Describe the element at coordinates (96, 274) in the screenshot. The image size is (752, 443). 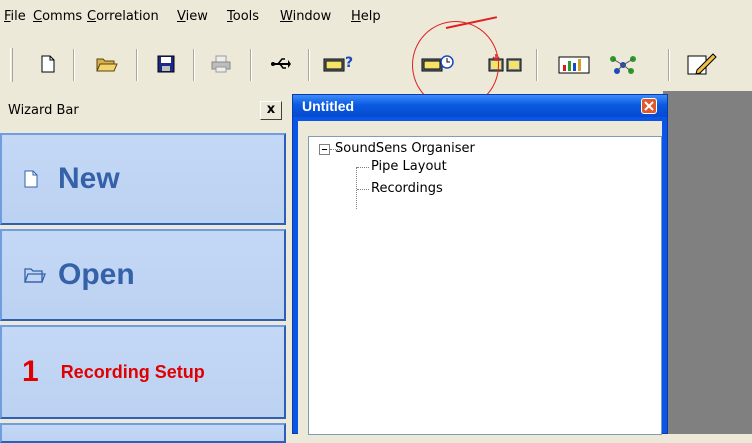
I see `wizard-open-label: Open` at that location.